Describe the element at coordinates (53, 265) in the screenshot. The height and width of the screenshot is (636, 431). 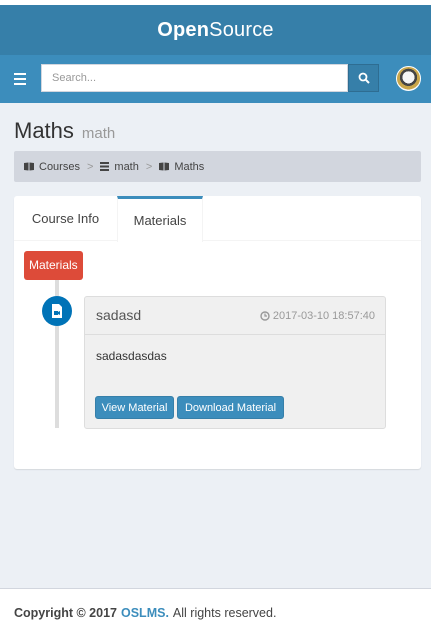
I see `timeline-label: Materials` at that location.